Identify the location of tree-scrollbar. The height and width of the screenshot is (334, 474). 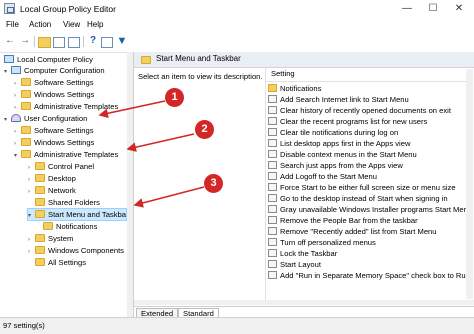
(130, 184).